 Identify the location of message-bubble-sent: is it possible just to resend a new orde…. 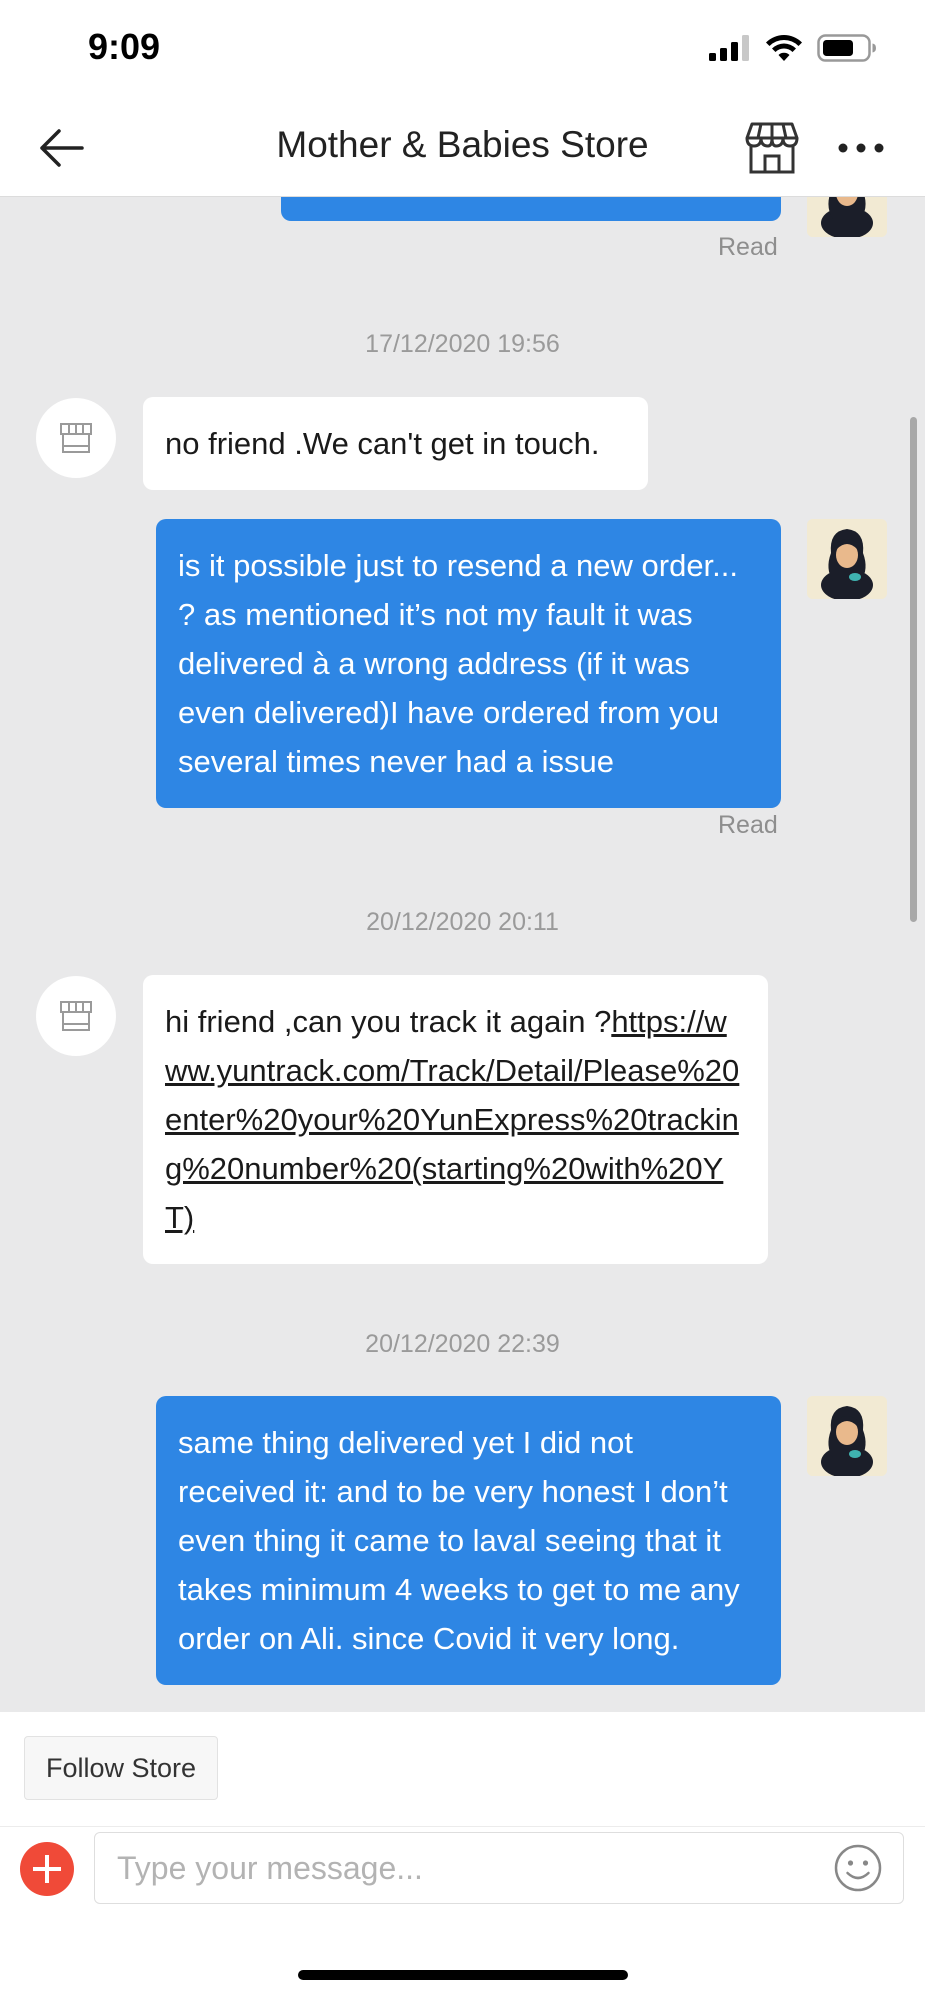
(468, 663).